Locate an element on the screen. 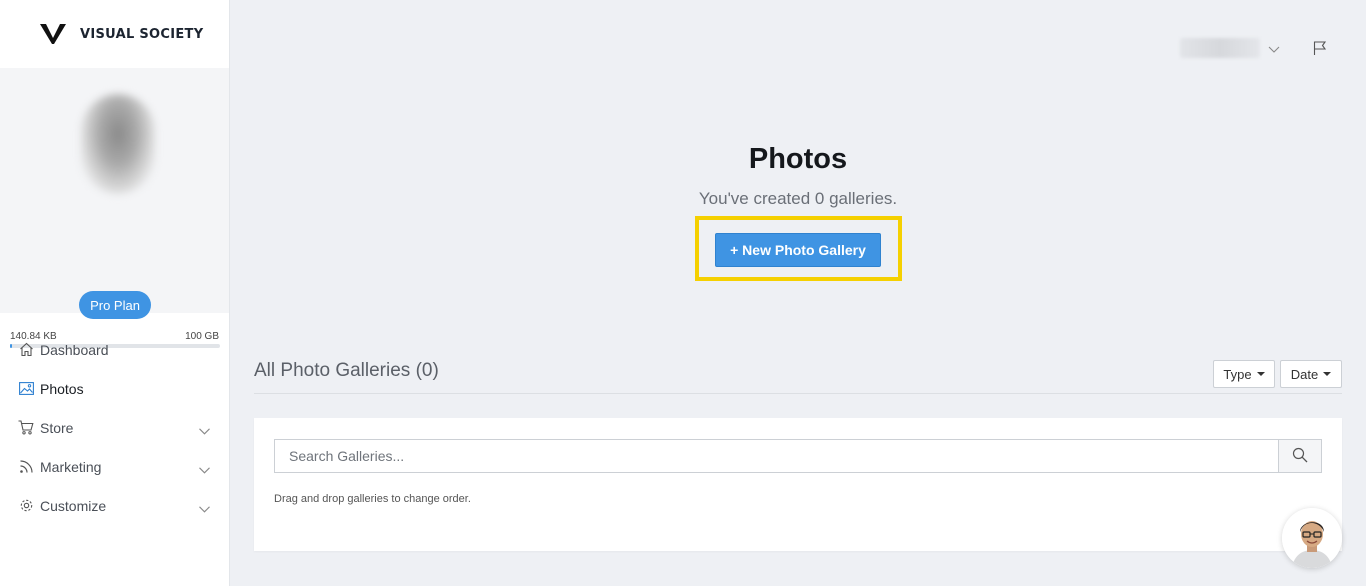 Image resolution: width=1366 pixels, height=586 pixels. visual-society-logo-icon is located at coordinates (53, 34).